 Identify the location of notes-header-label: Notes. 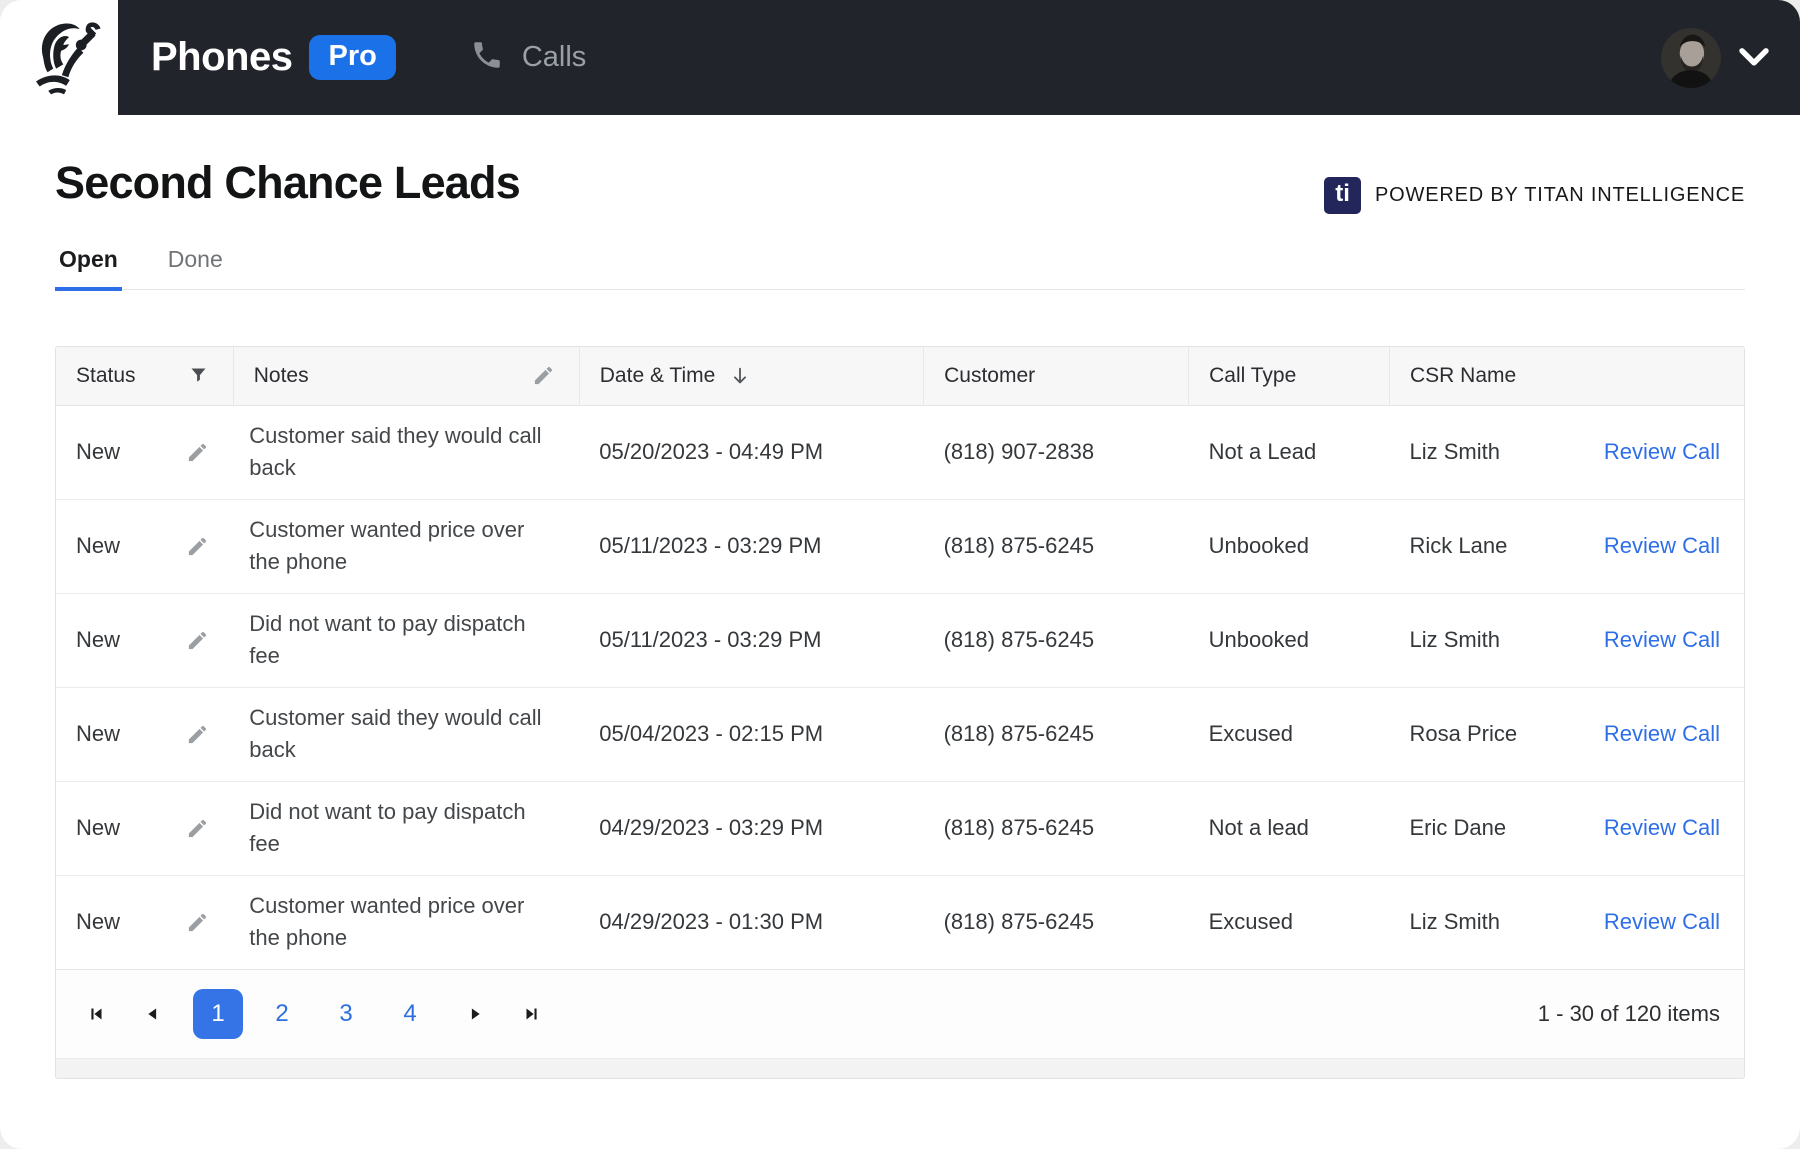
(281, 375).